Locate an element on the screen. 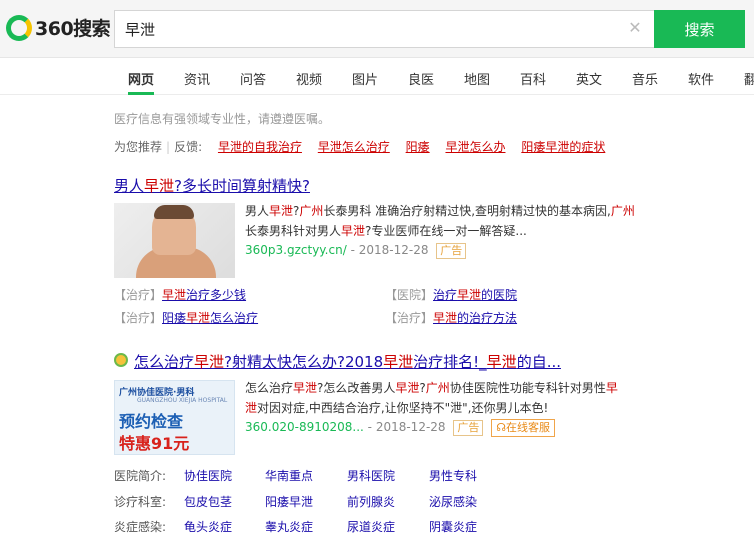 The image size is (754, 543). info-link: 泌尿感染 is located at coordinates (453, 501).